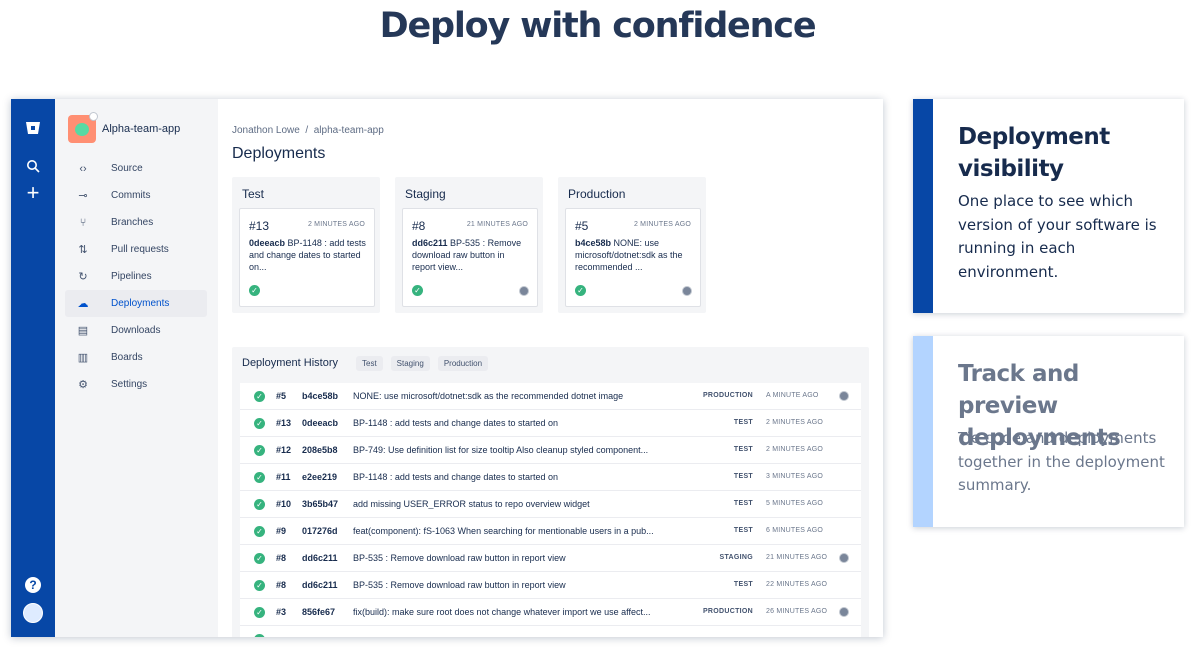  Describe the element at coordinates (923, 431) in the screenshot. I see `panel-accent-bar` at that location.